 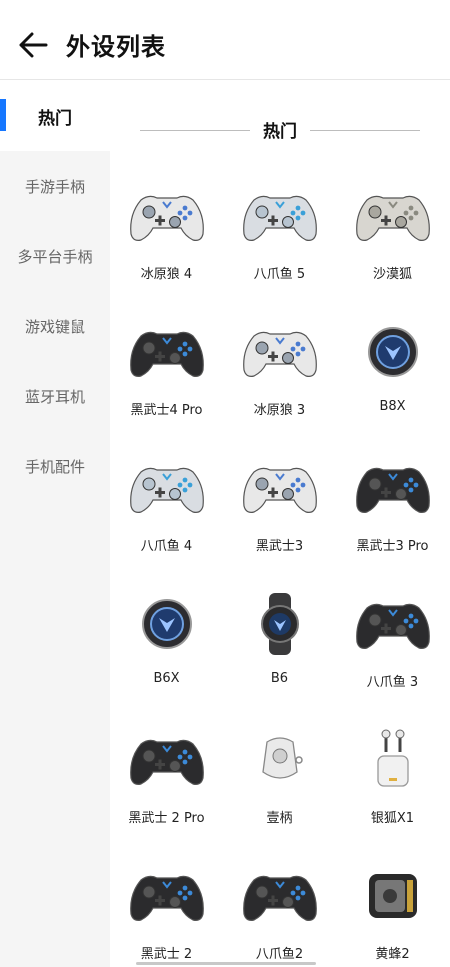 I want to click on product-card: 黑武士4 Pro, so click(x=166, y=385).